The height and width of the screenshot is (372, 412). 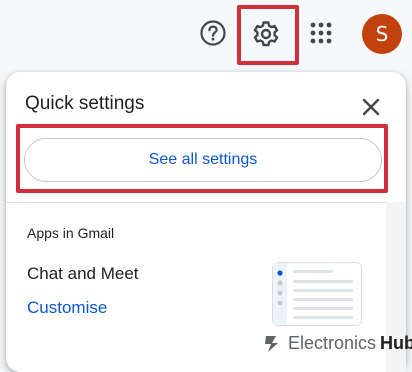 I want to click on apps-in-gmail-heading: Apps in Gmail, so click(x=71, y=233).